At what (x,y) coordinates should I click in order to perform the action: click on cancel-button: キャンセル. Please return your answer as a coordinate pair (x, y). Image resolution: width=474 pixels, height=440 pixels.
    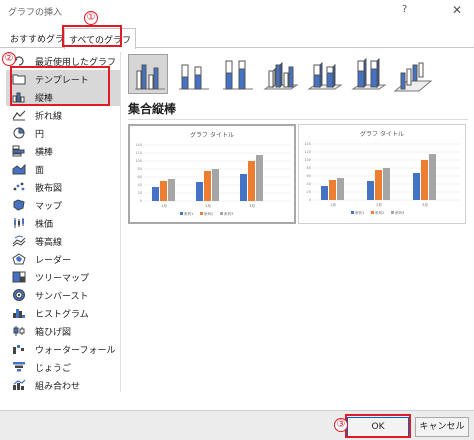
    Looking at the image, I should click on (442, 427).